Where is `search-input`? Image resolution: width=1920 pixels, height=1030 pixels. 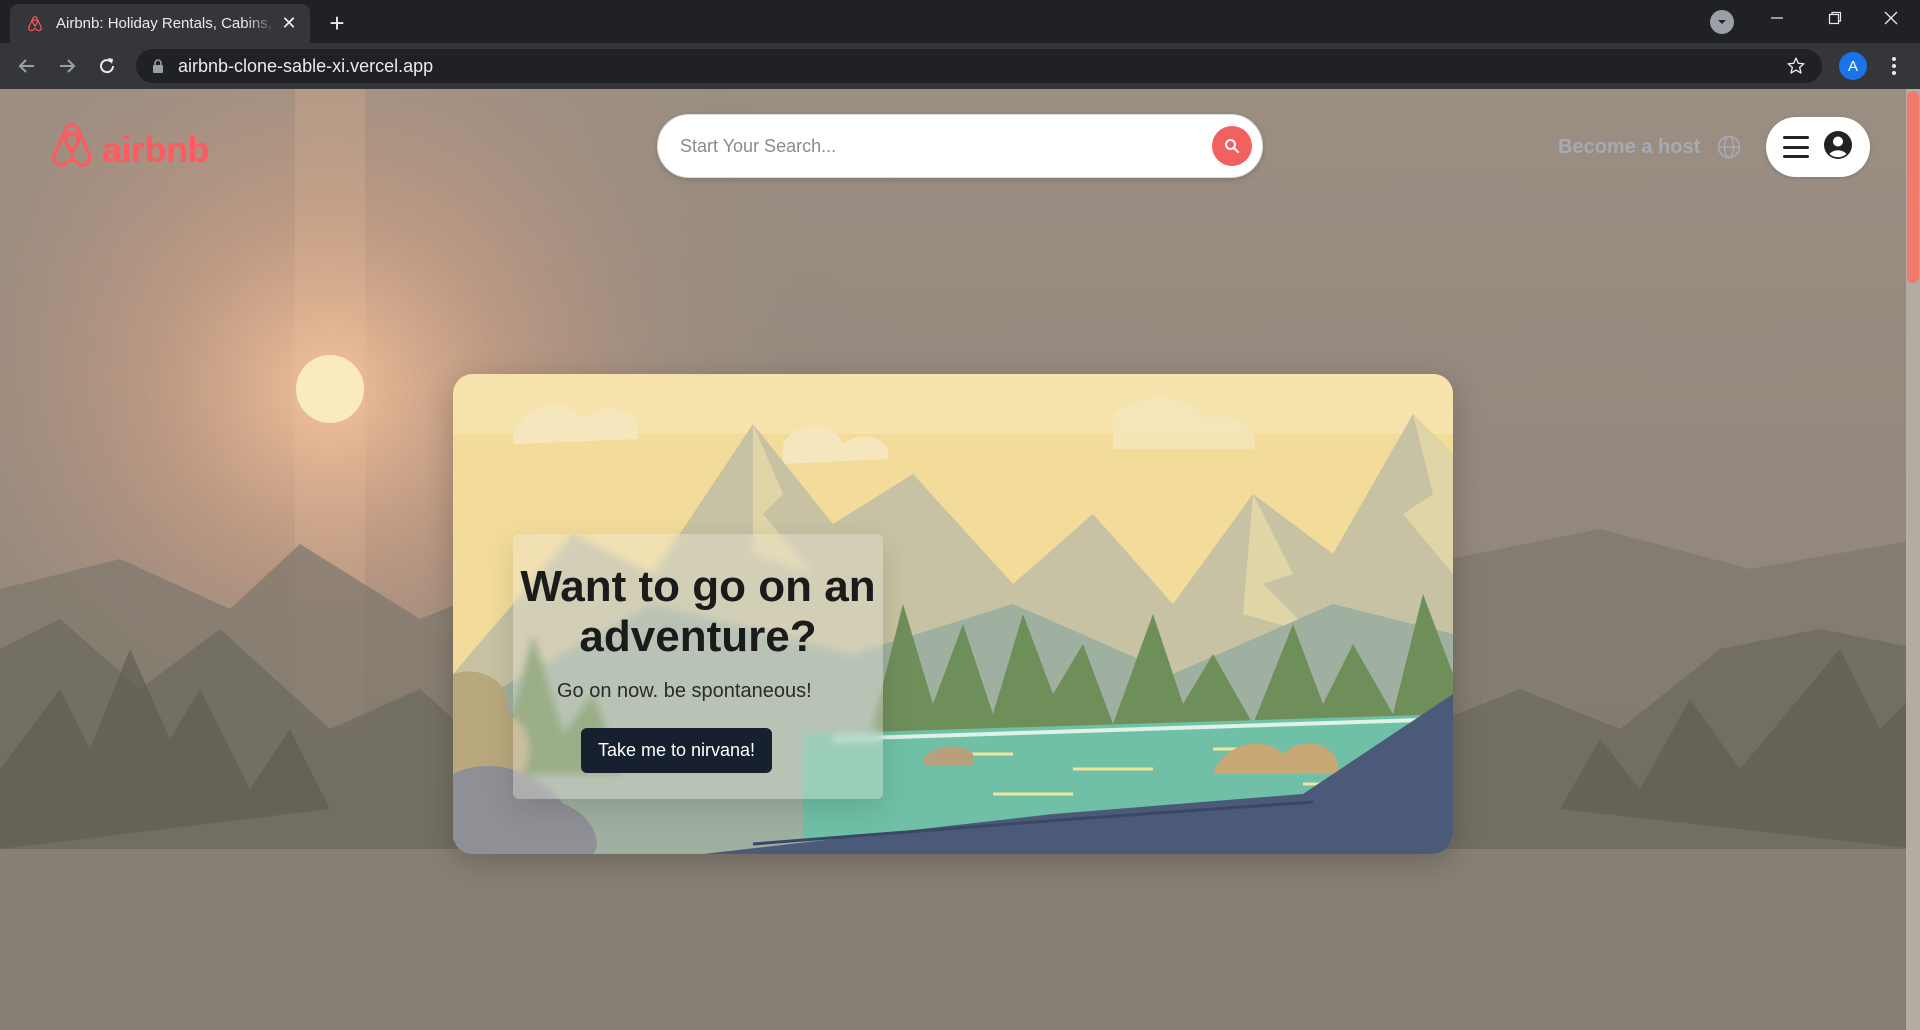 search-input is located at coordinates (946, 146).